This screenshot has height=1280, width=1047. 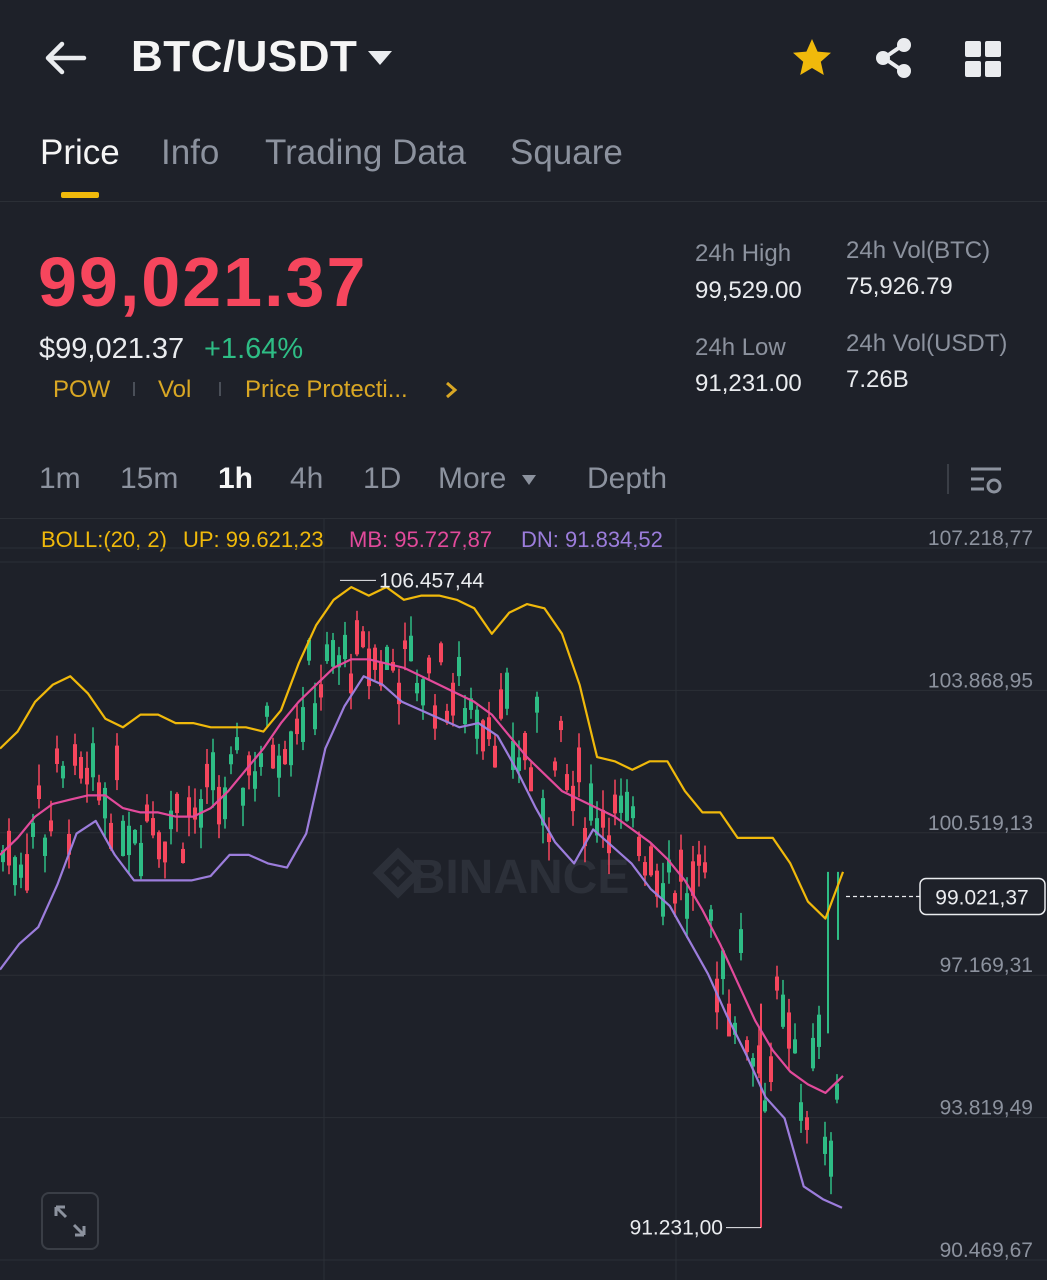 What do you see at coordinates (740, 347) in the screenshot?
I see `stat-24h-low-label: 24h Low` at bounding box center [740, 347].